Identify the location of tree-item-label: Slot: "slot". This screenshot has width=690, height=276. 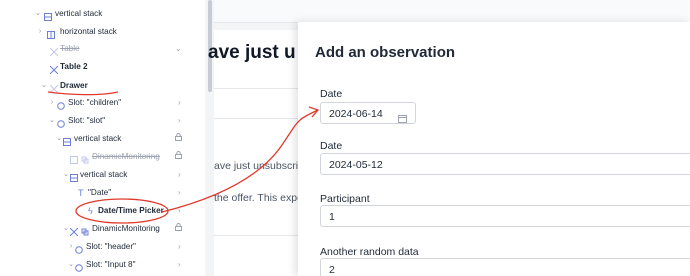
(87, 120).